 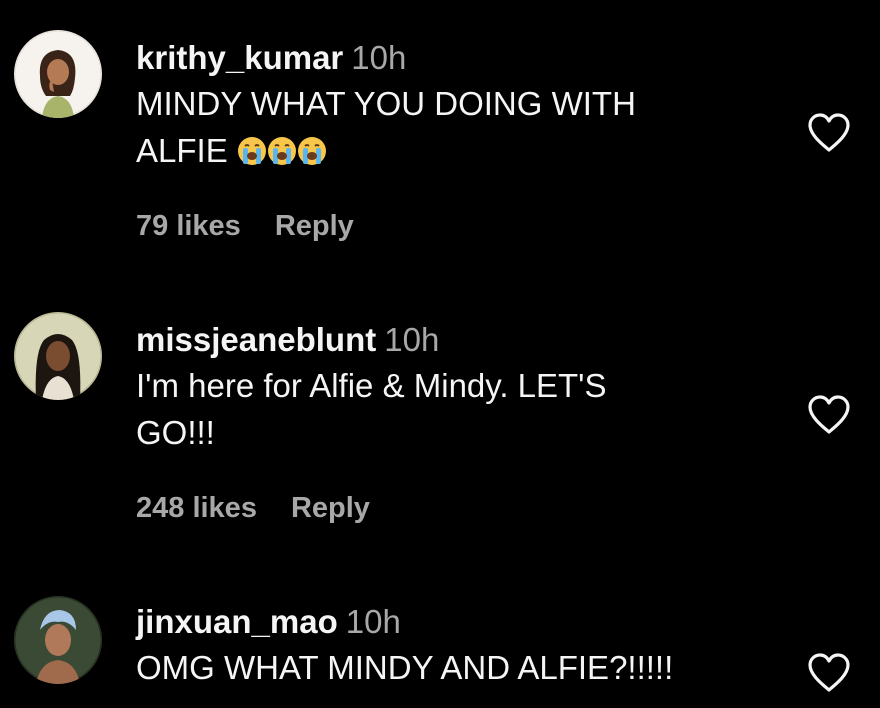 What do you see at coordinates (239, 57) in the screenshot?
I see `username-link: krithy_kumar` at bounding box center [239, 57].